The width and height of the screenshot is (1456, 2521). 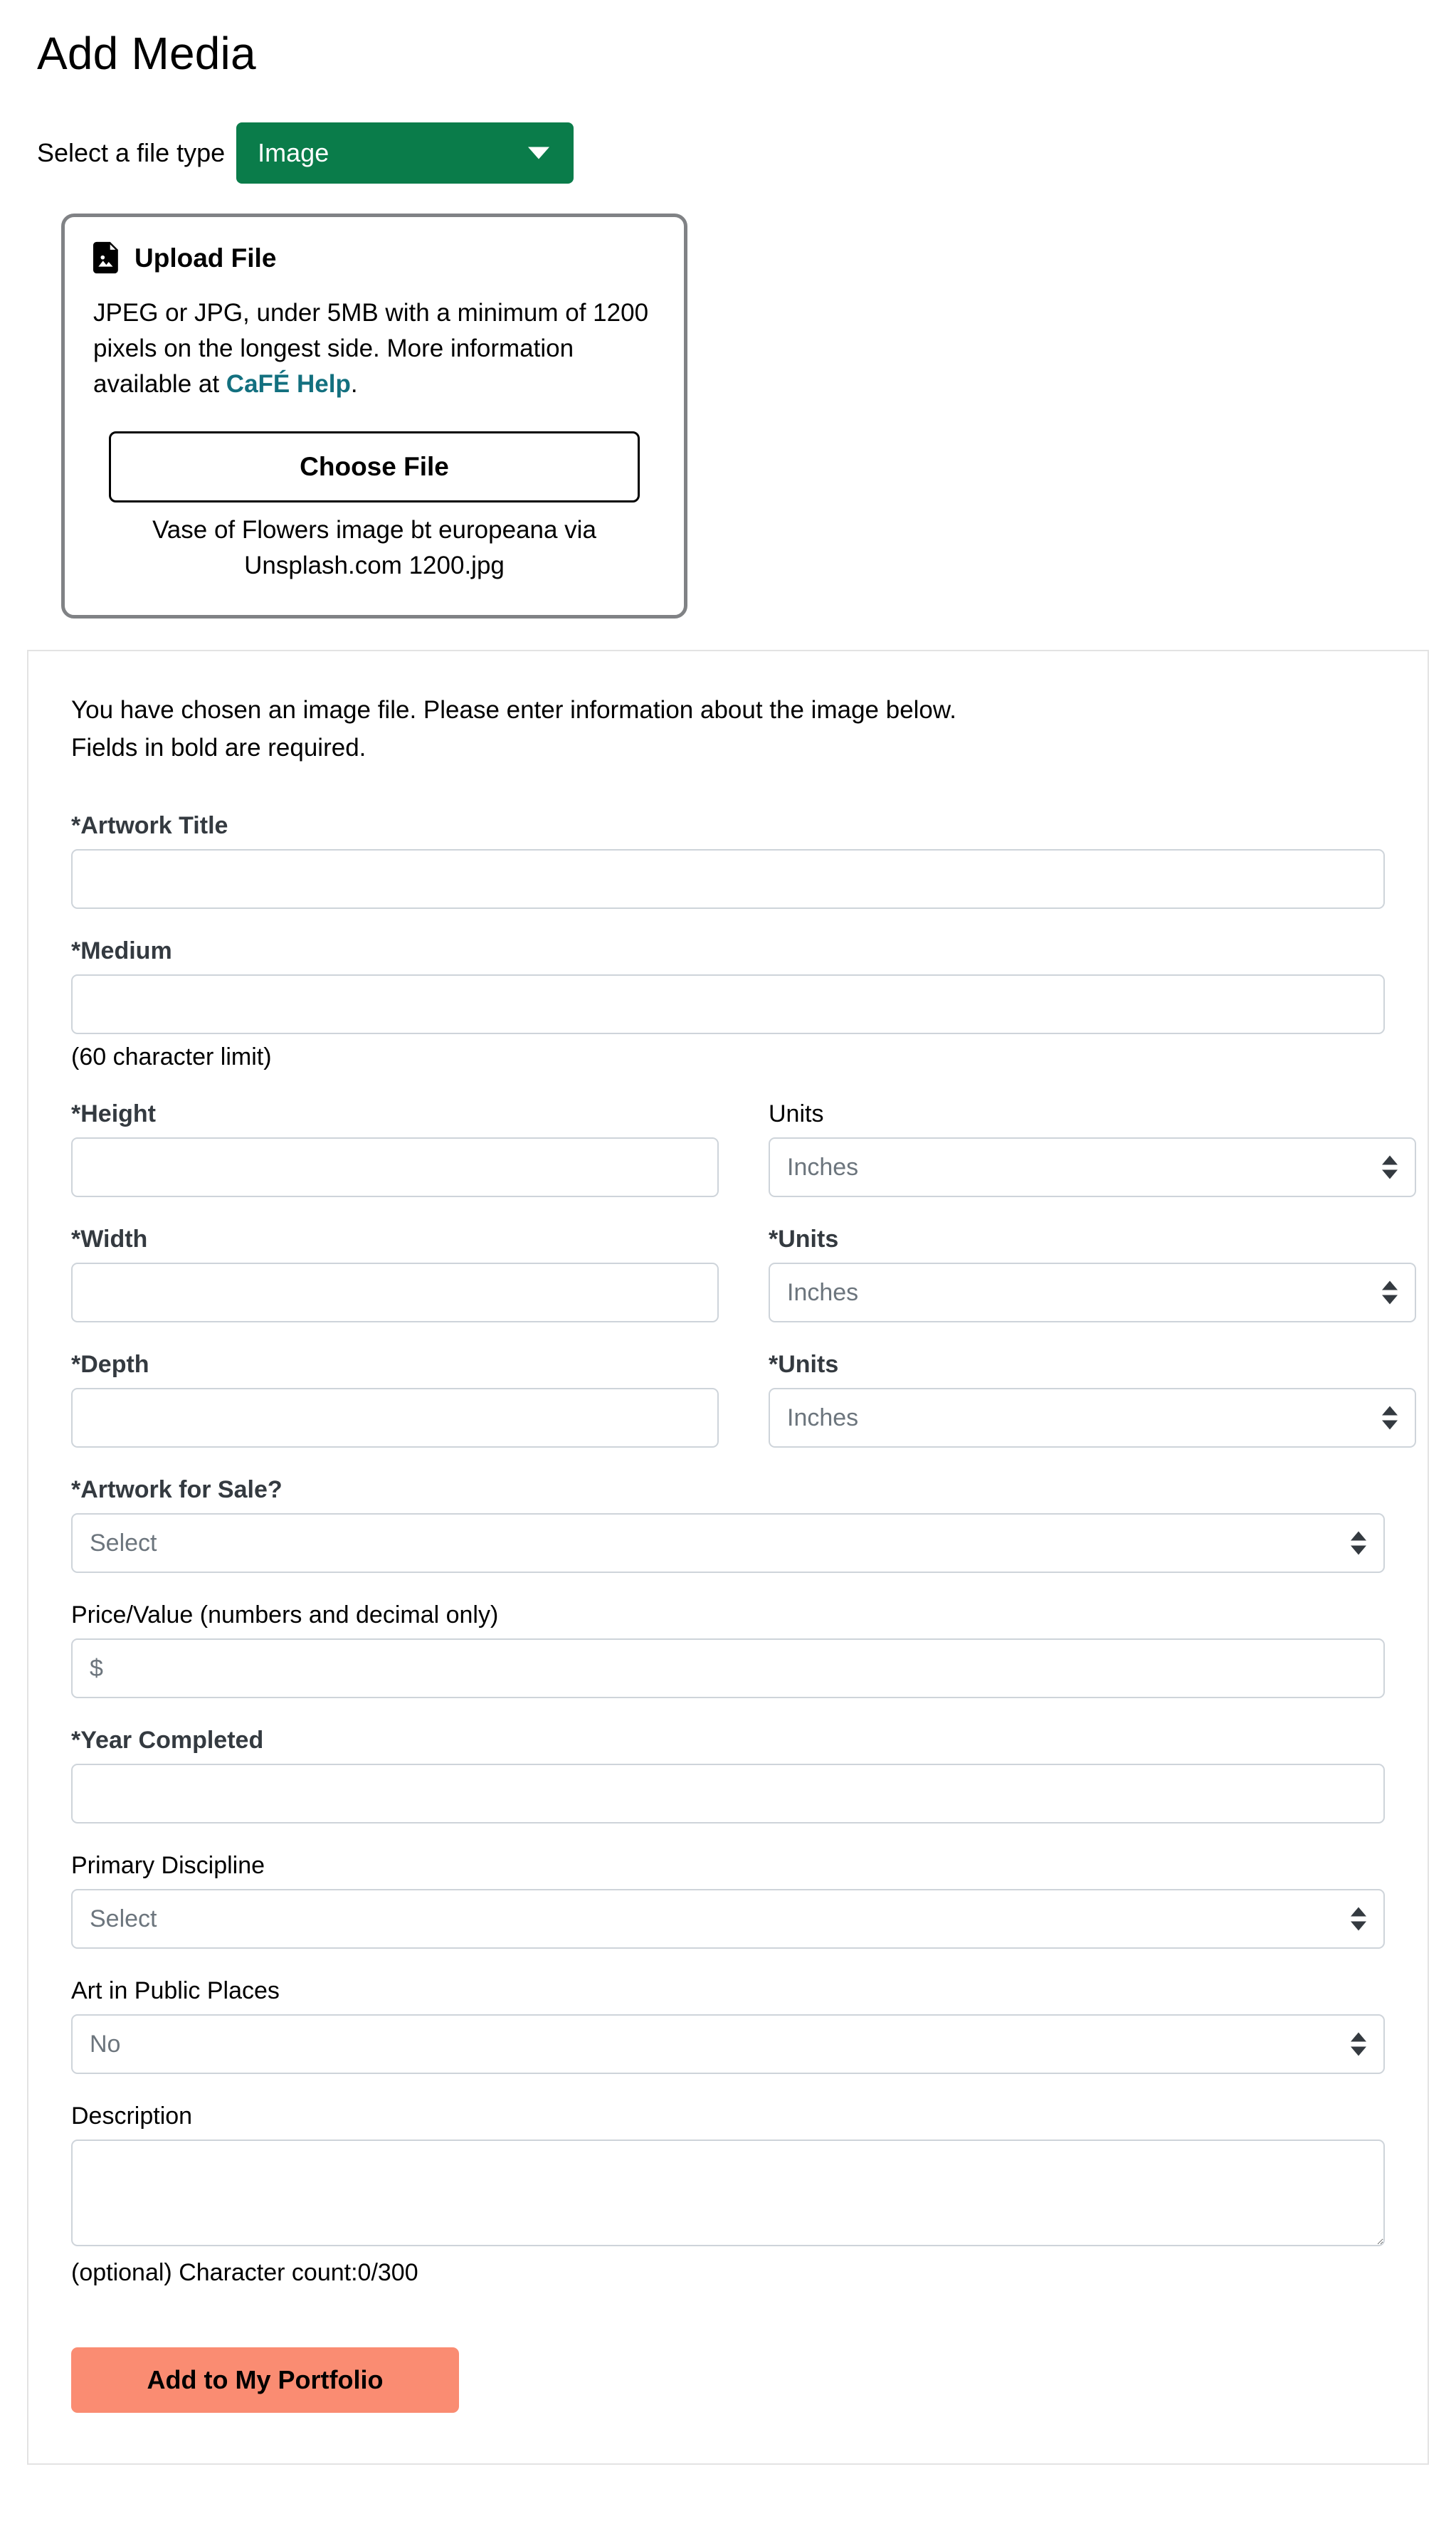 I want to click on field-artwork-title: *Artwork Title, so click(x=728, y=861).